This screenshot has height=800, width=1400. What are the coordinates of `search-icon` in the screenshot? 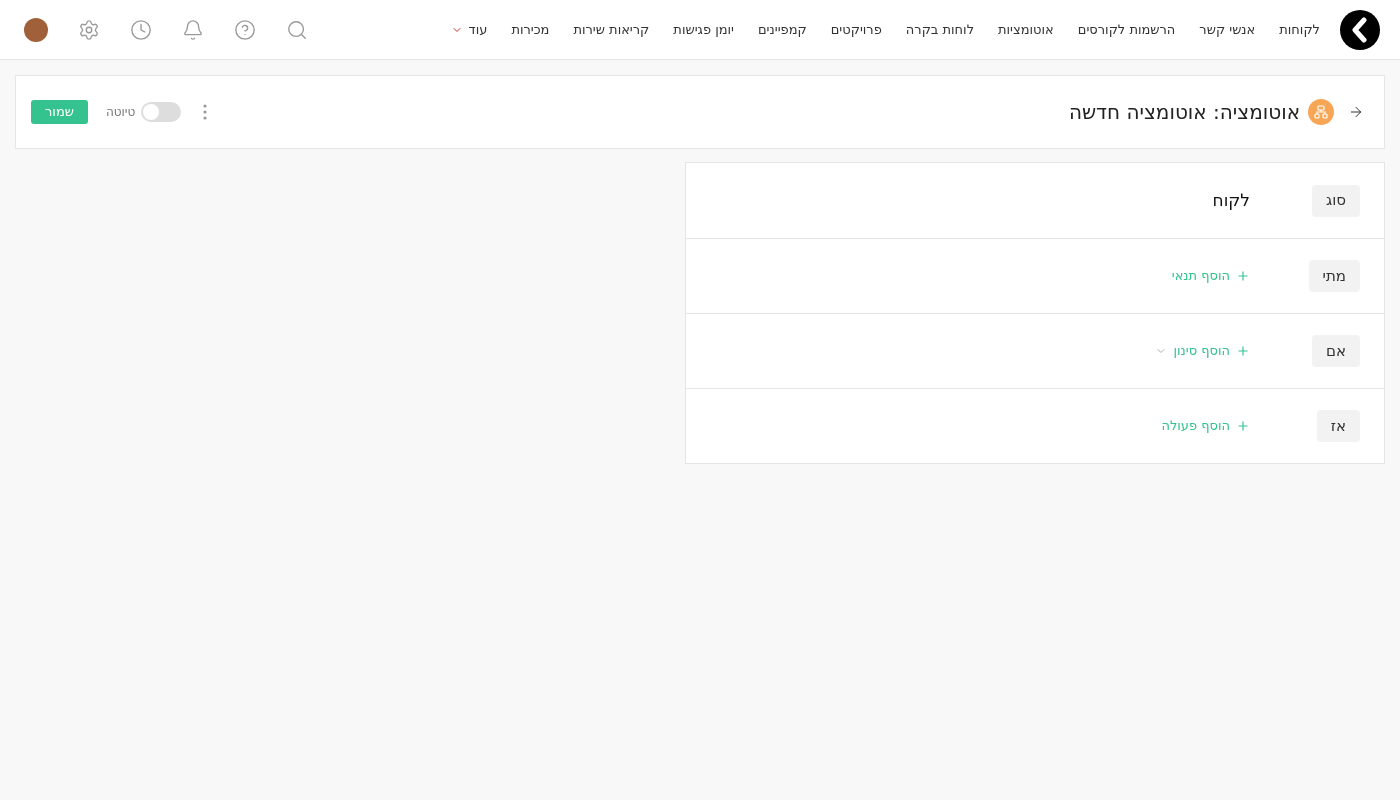 It's located at (297, 29).